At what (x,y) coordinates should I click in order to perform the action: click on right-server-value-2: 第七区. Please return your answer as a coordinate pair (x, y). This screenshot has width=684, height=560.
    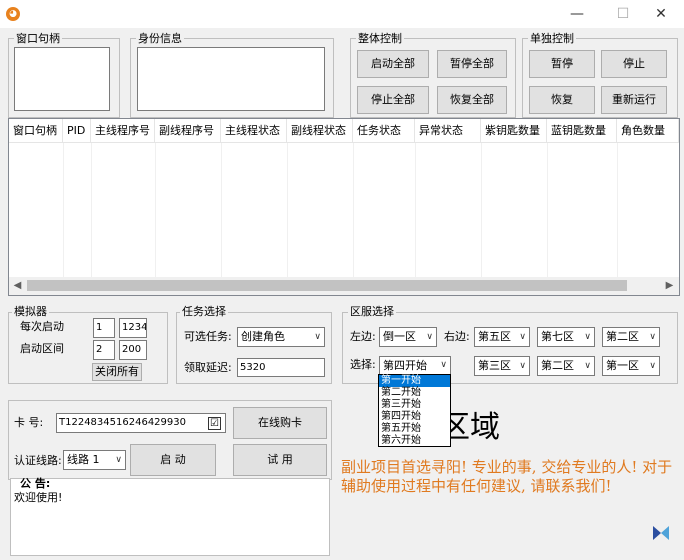
    Looking at the image, I should click on (557, 336).